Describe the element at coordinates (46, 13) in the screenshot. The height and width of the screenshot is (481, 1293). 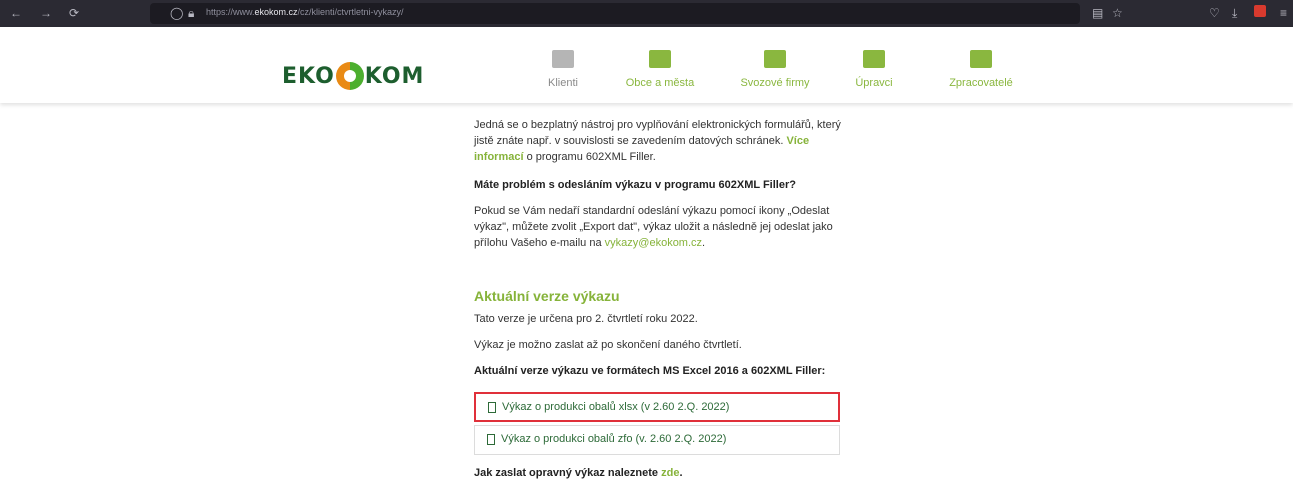
I see `forward-arrow-icon: →` at that location.